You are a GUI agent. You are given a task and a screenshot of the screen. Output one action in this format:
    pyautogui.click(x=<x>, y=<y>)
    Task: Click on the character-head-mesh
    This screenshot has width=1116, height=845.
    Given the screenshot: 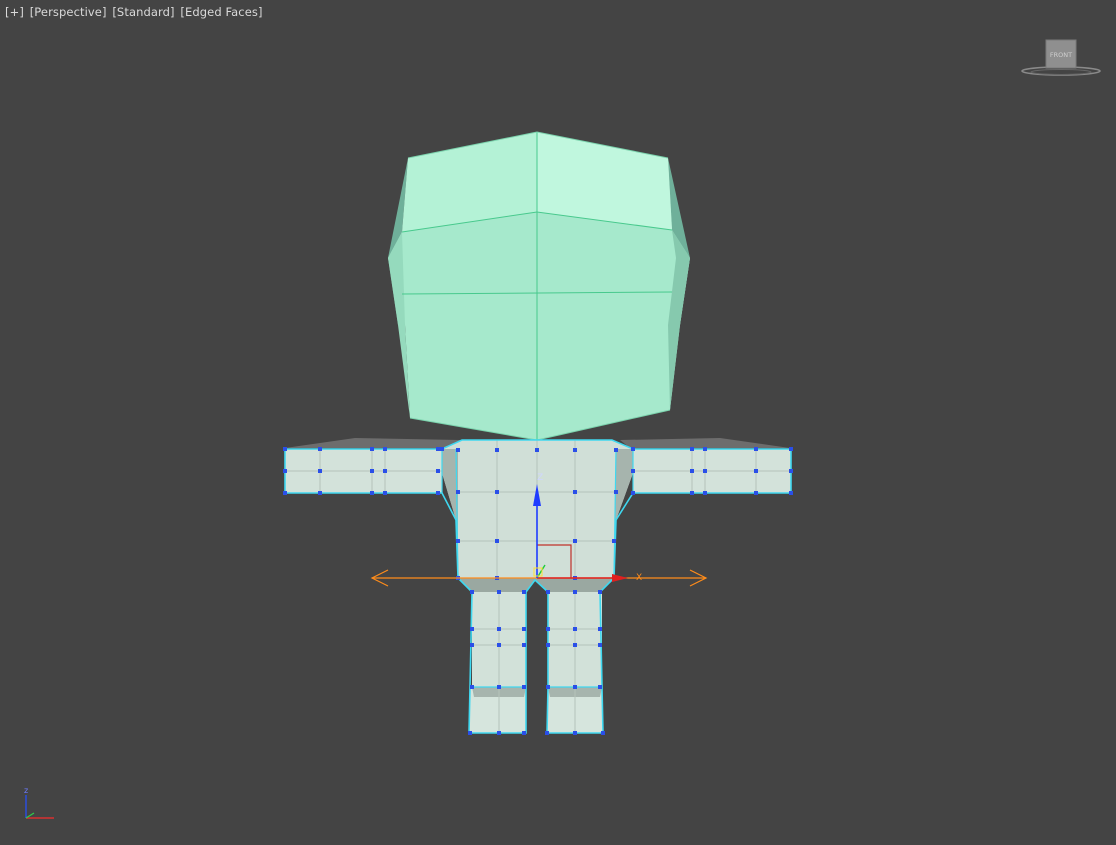 What is the action you would take?
    pyautogui.click(x=539, y=286)
    